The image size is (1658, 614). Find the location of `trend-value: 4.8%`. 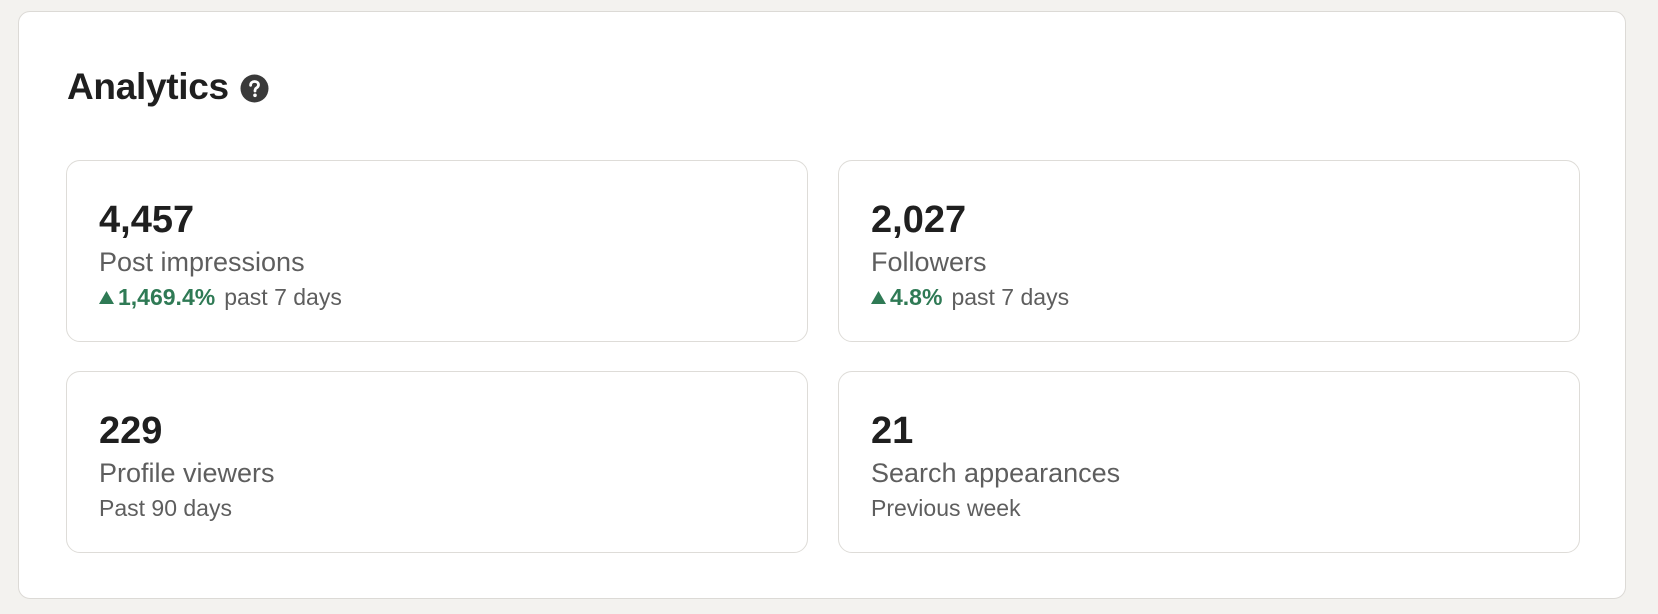

trend-value: 4.8% is located at coordinates (916, 297).